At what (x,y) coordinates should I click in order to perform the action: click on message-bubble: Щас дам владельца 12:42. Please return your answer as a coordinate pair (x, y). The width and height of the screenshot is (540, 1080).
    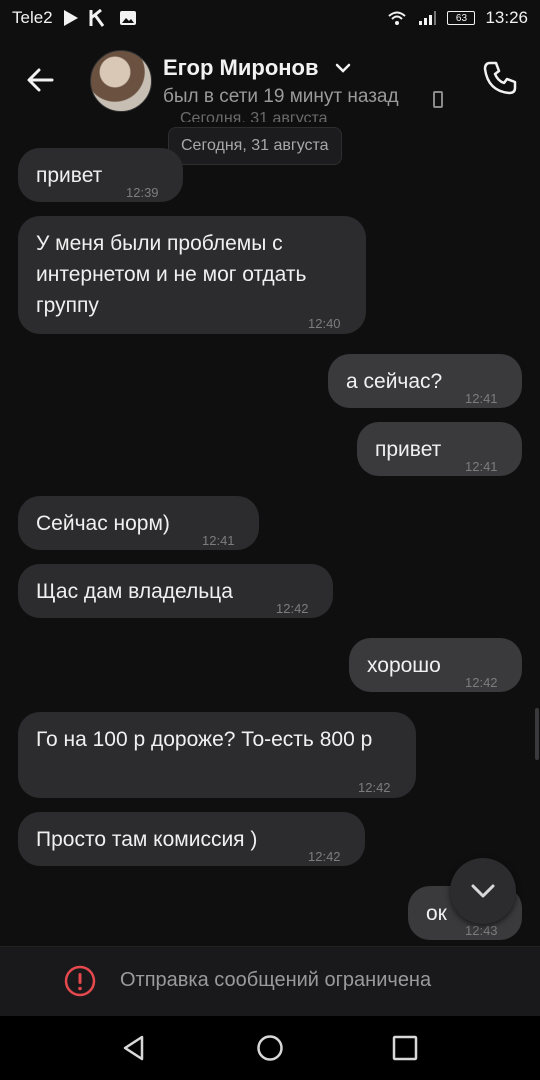
    Looking at the image, I should click on (175, 591).